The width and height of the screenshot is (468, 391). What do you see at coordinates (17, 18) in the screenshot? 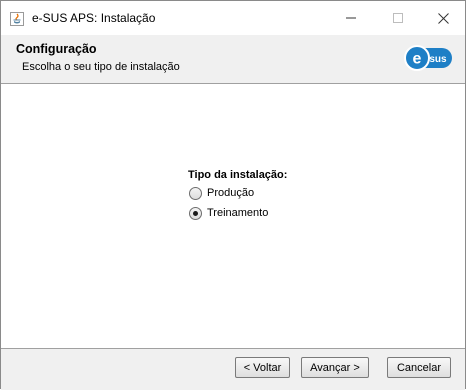
I see `java-app-icon` at bounding box center [17, 18].